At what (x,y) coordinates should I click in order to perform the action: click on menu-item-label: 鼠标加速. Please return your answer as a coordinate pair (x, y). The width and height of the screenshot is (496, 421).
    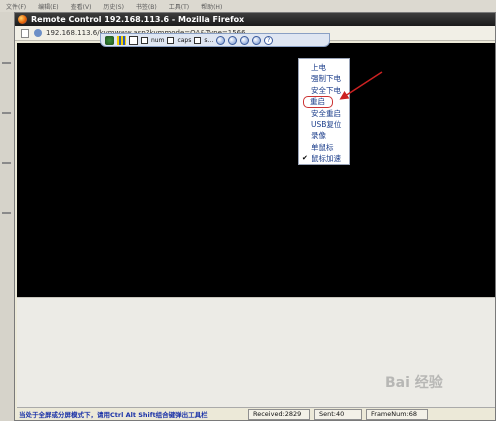
    Looking at the image, I should click on (326, 159).